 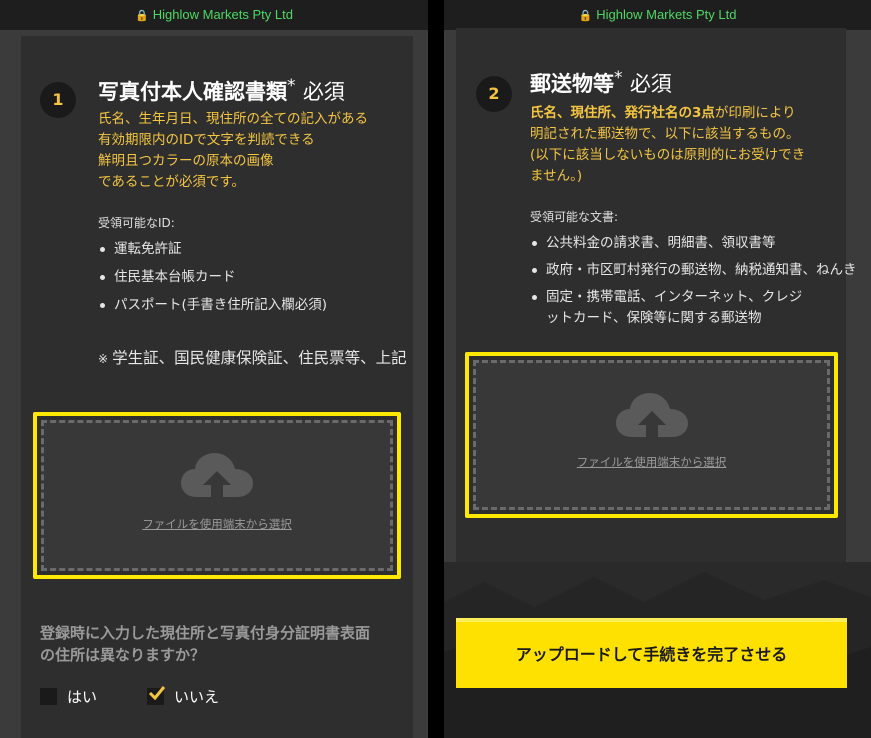 I want to click on accepted-doc-label: 受領可能な文書:, so click(x=574, y=217).